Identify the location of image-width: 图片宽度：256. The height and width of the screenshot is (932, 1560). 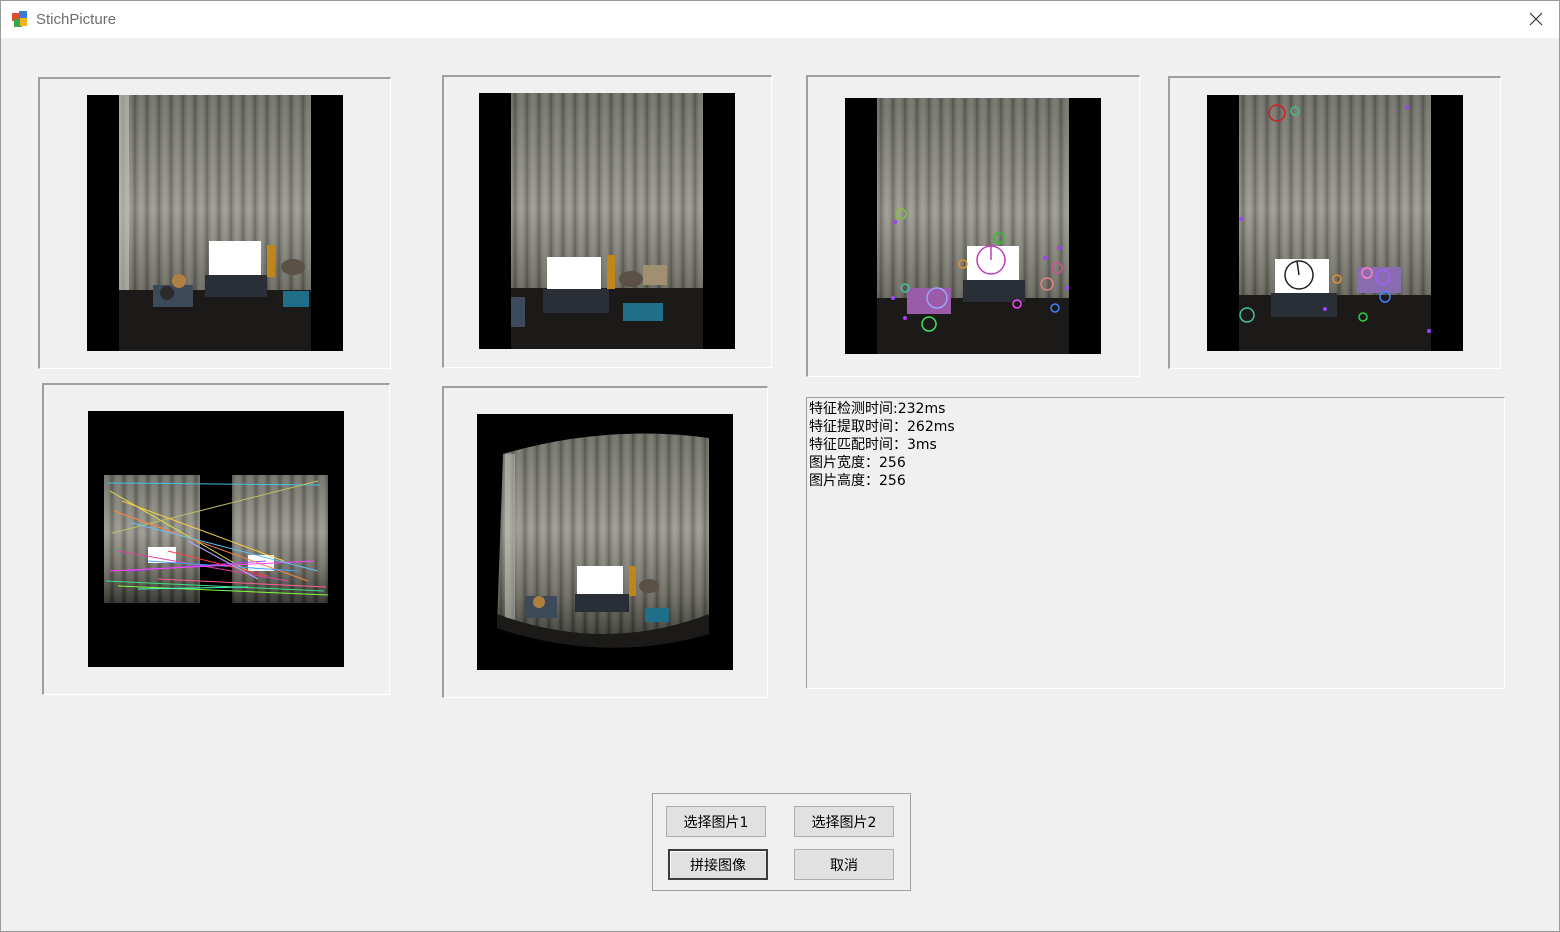
(857, 463).